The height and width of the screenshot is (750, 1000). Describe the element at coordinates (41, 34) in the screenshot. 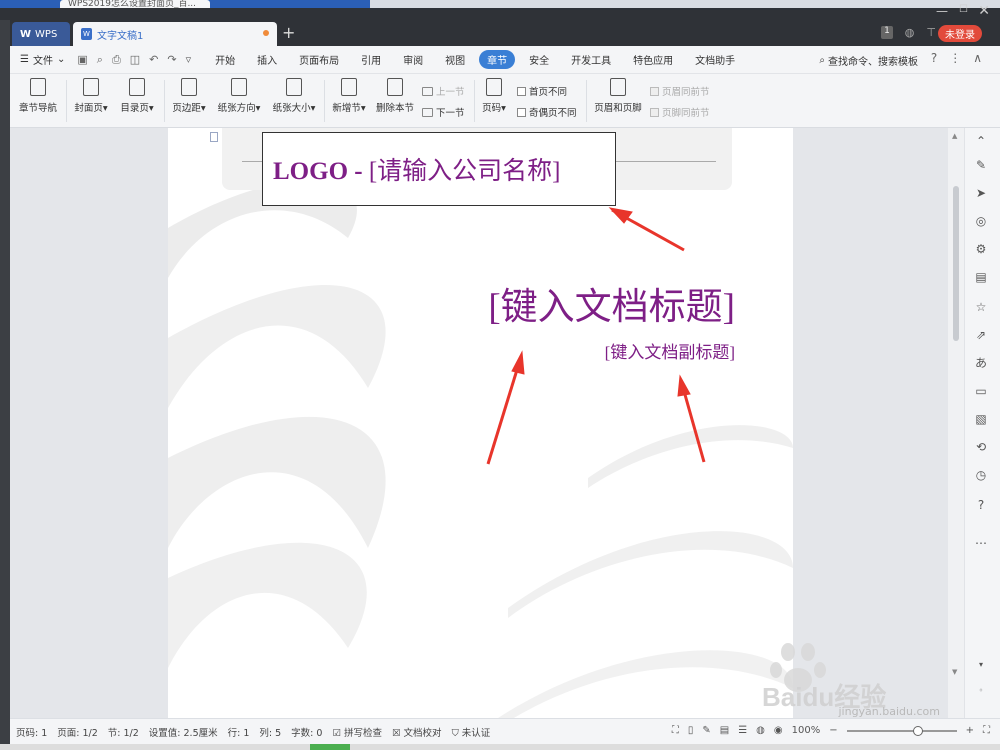

I see `wps-home-tab: W WPS` at that location.